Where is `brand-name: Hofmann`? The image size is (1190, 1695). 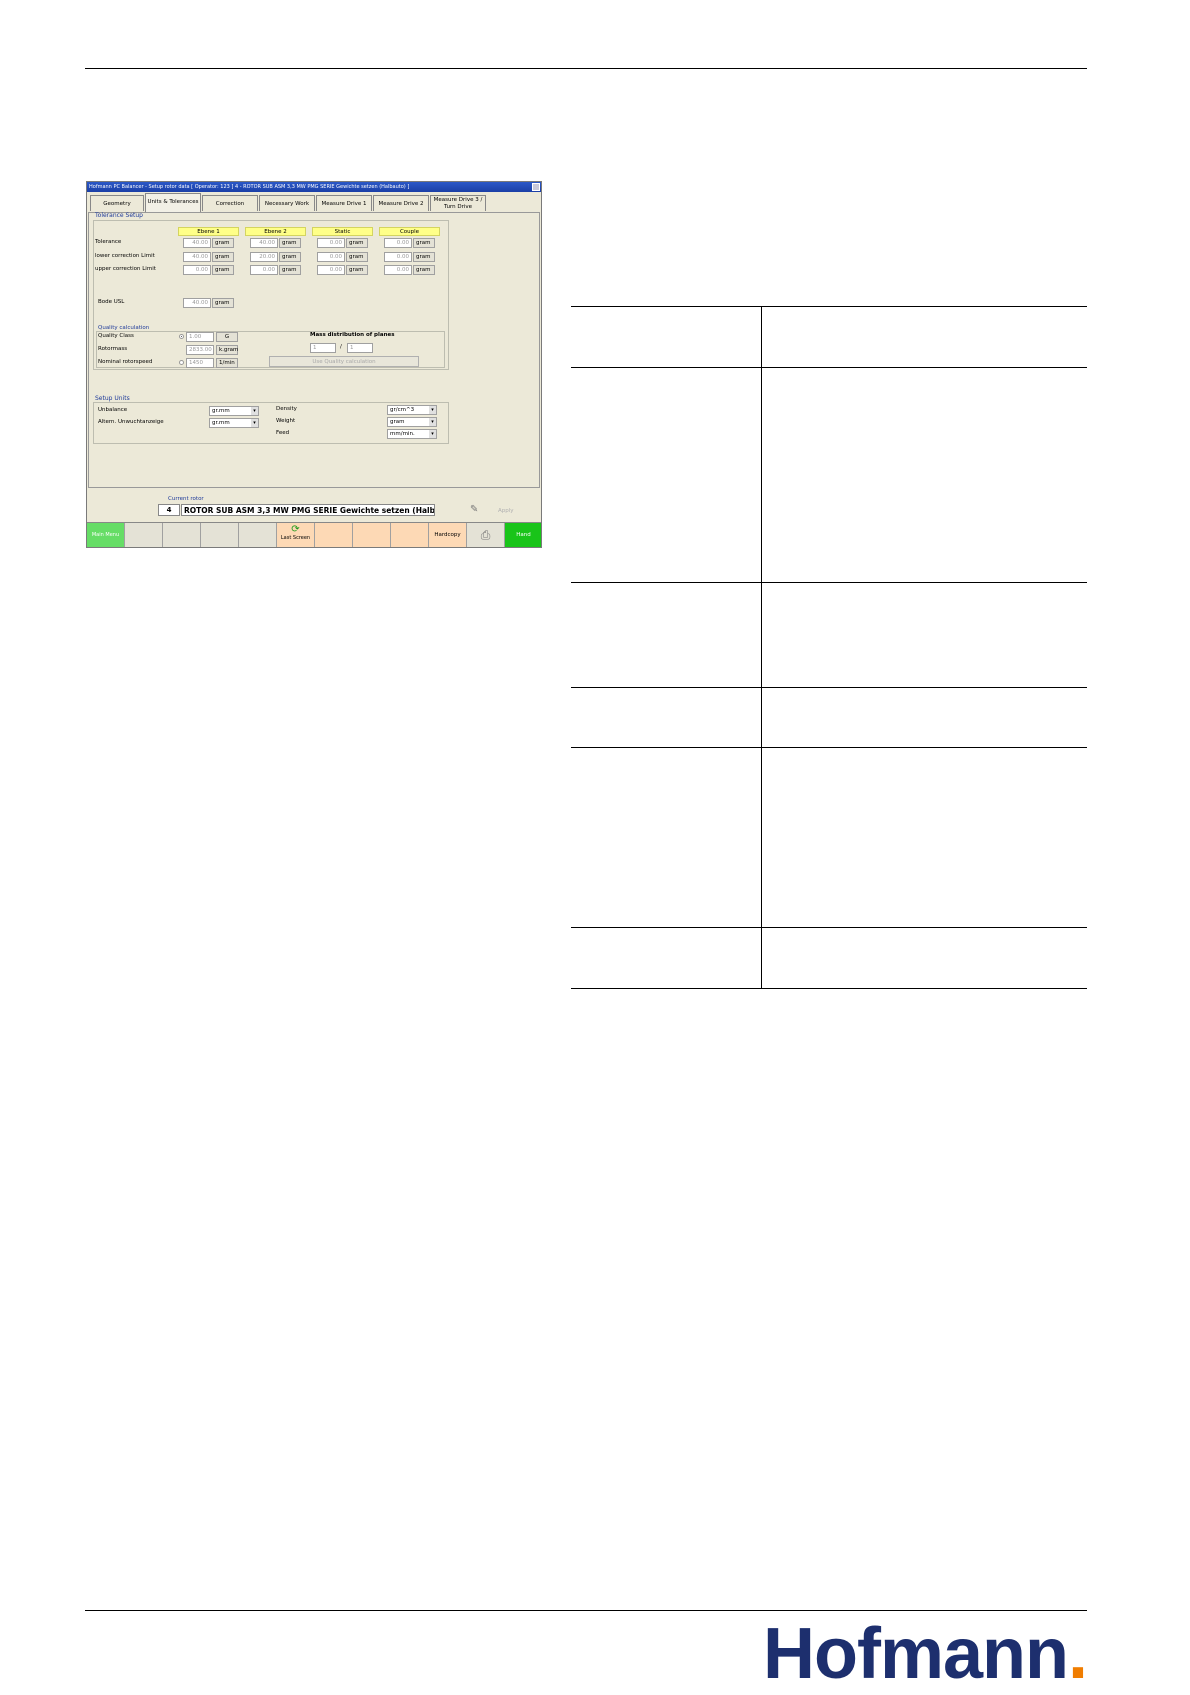 brand-name: Hofmann is located at coordinates (916, 1654).